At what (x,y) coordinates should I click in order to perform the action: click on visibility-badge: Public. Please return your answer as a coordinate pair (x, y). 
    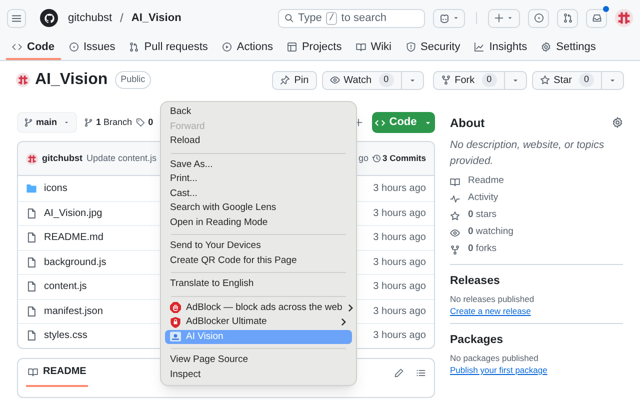
    Looking at the image, I should click on (133, 80).